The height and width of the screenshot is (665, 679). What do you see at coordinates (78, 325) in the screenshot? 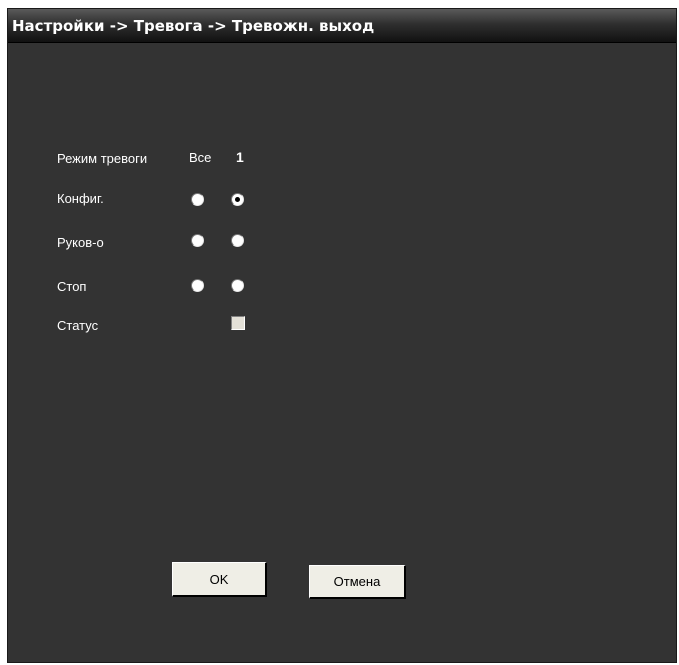
I see `status-label: Статус` at bounding box center [78, 325].